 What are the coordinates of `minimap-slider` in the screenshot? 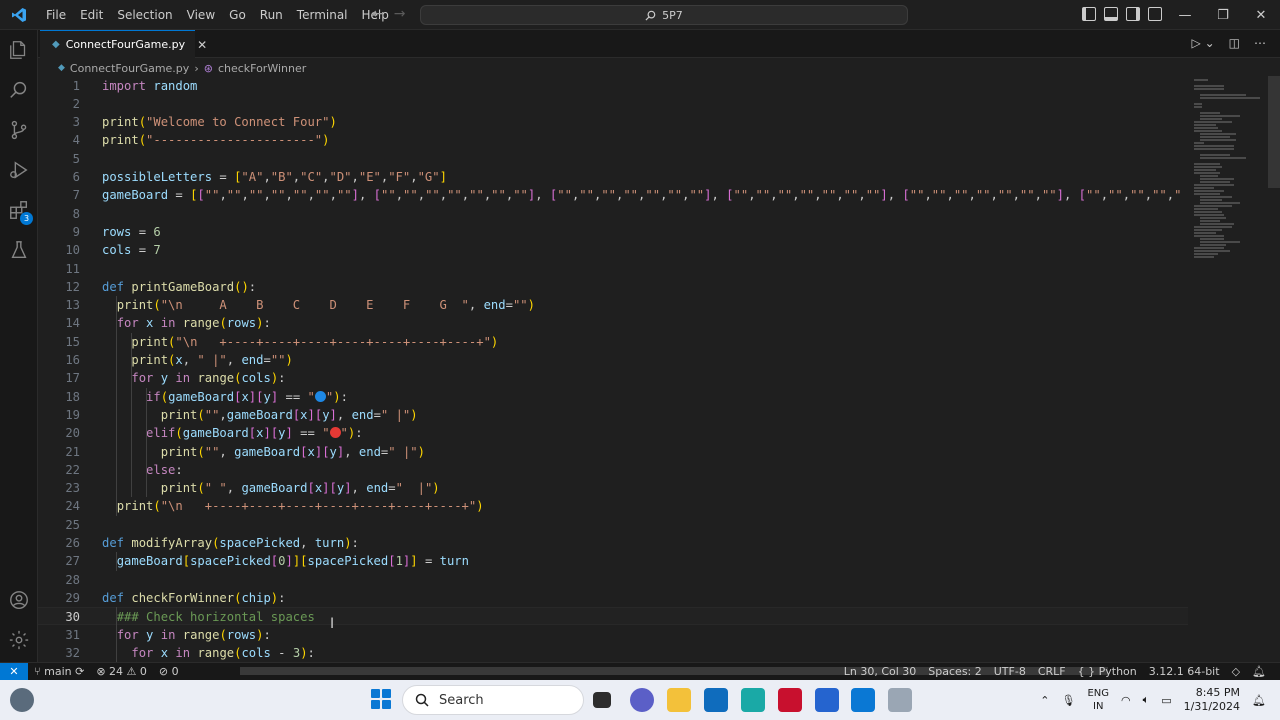 It's located at (1274, 132).